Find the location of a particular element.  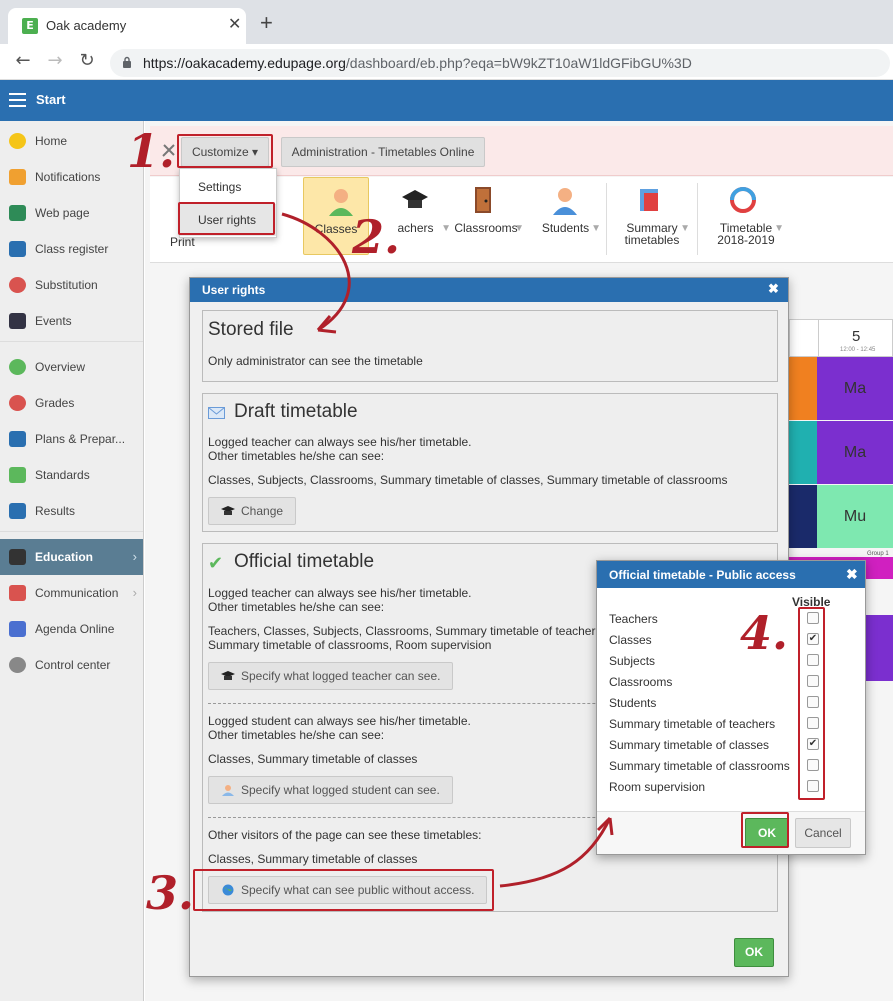

visibility-row-label: Classes is located at coordinates (630, 640).